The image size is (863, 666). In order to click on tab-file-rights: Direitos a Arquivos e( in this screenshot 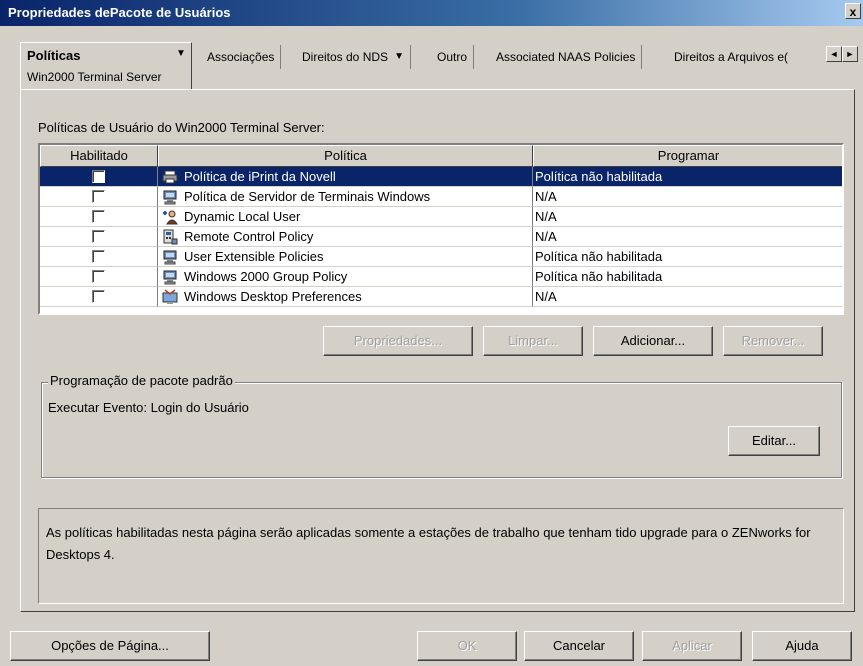, I will do `click(744, 57)`.